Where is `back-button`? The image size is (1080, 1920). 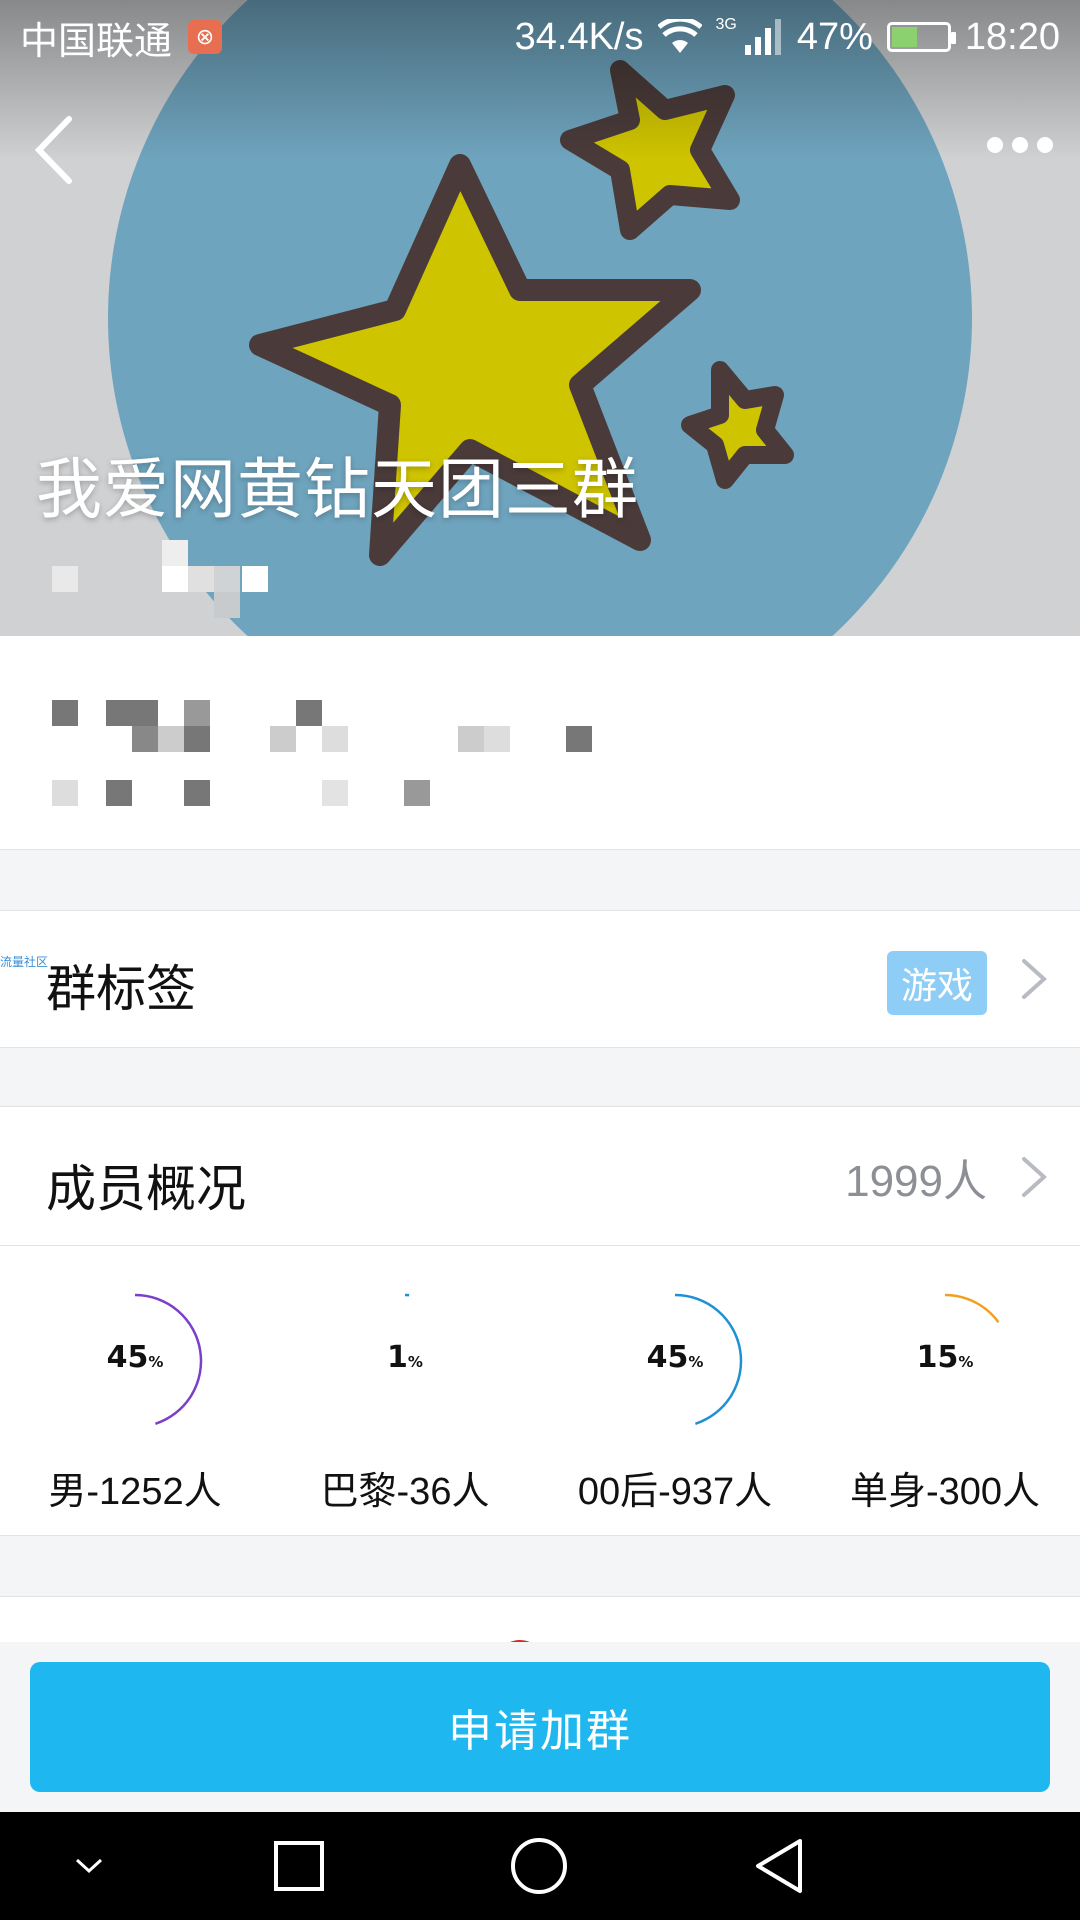
back-button is located at coordinates (53, 150).